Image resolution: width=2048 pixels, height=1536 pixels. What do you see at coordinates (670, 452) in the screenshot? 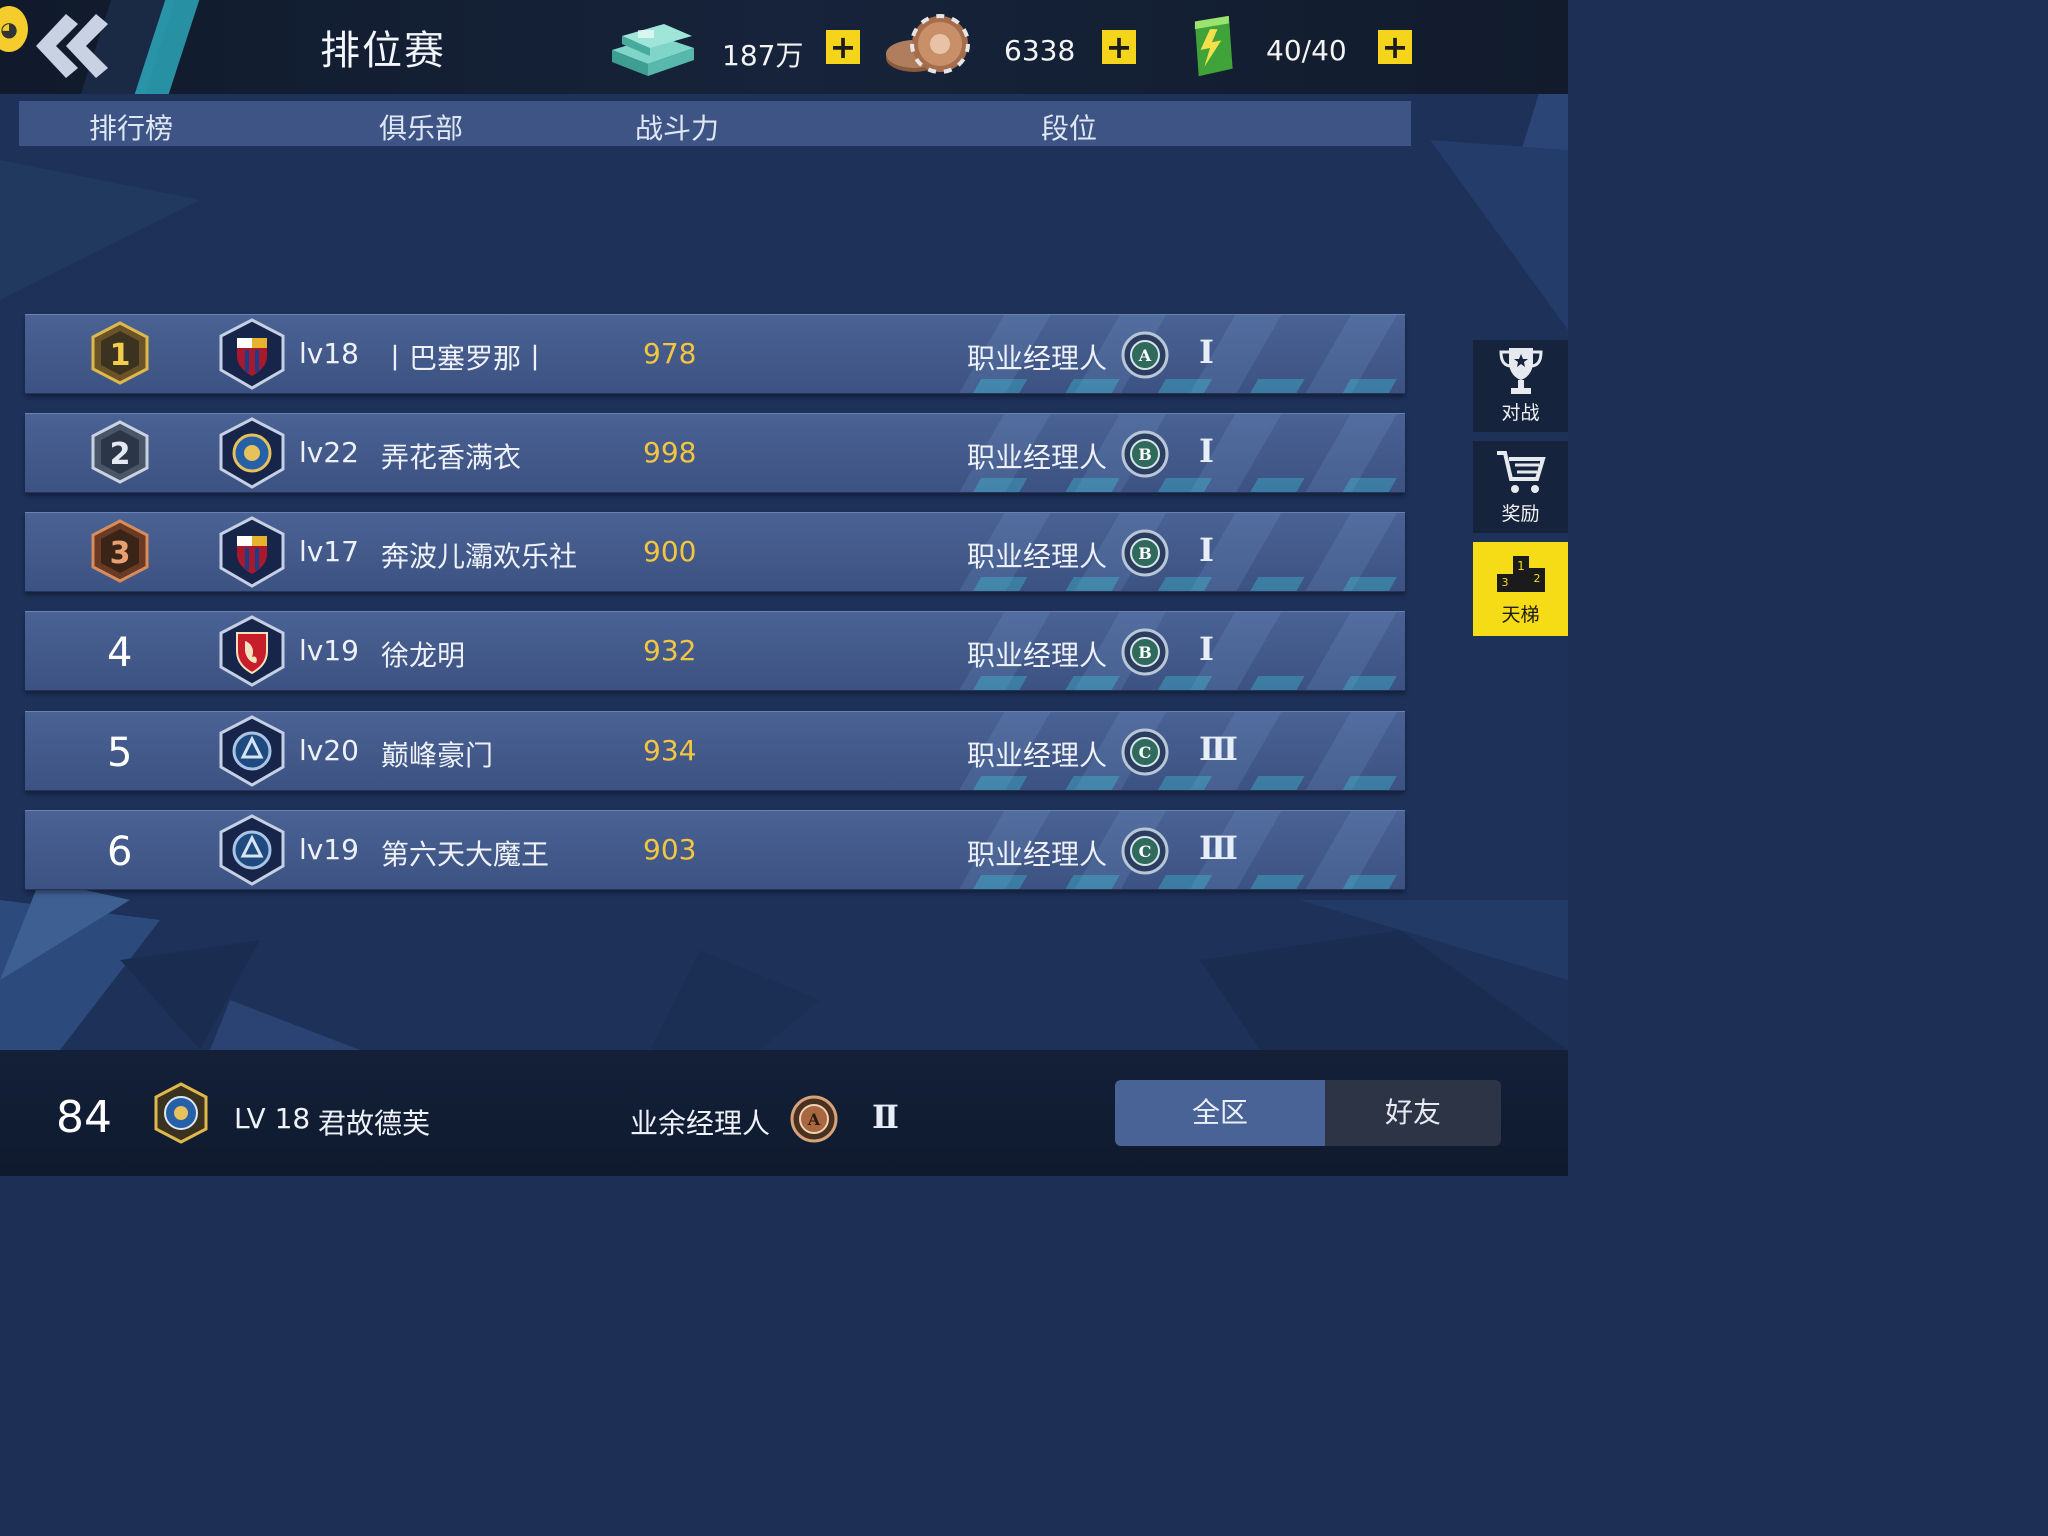
I see `club-power: 998` at bounding box center [670, 452].